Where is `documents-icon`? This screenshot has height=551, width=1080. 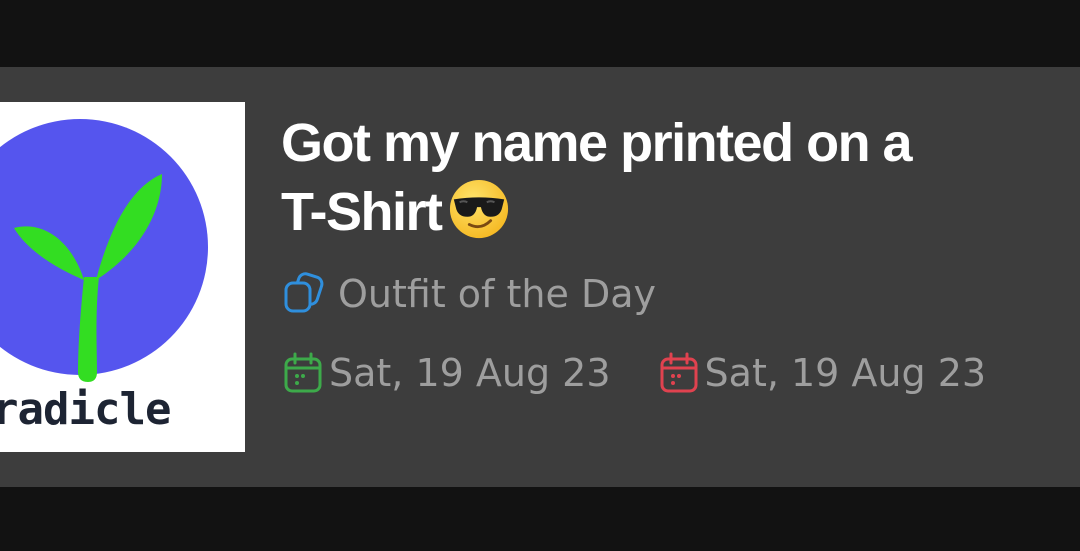
documents-icon is located at coordinates (304, 292).